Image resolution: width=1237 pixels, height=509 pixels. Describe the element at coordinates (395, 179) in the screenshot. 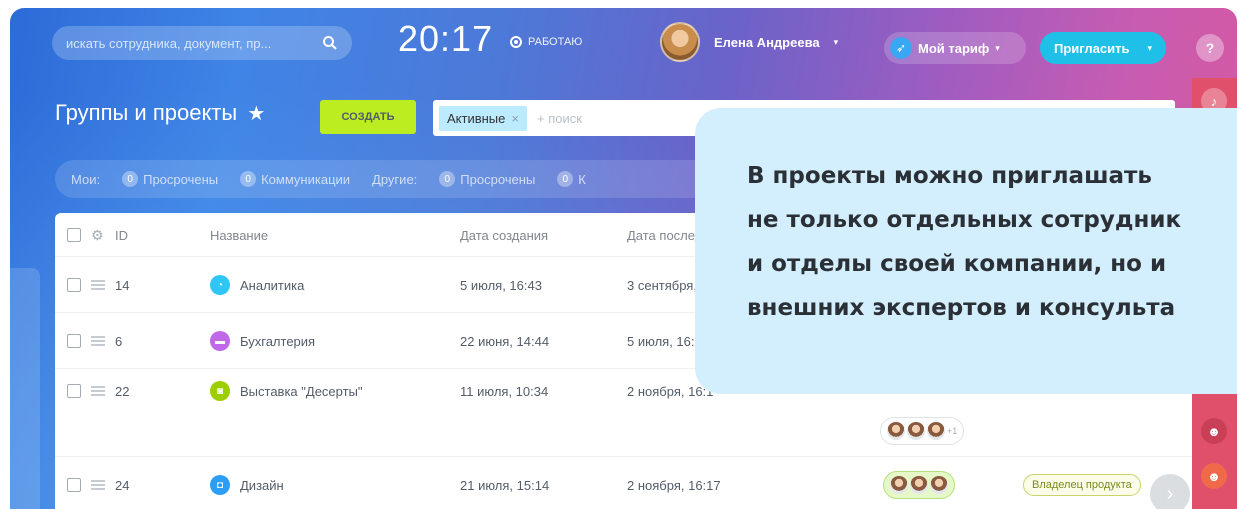

I see `counters-others-label: Другие:` at that location.